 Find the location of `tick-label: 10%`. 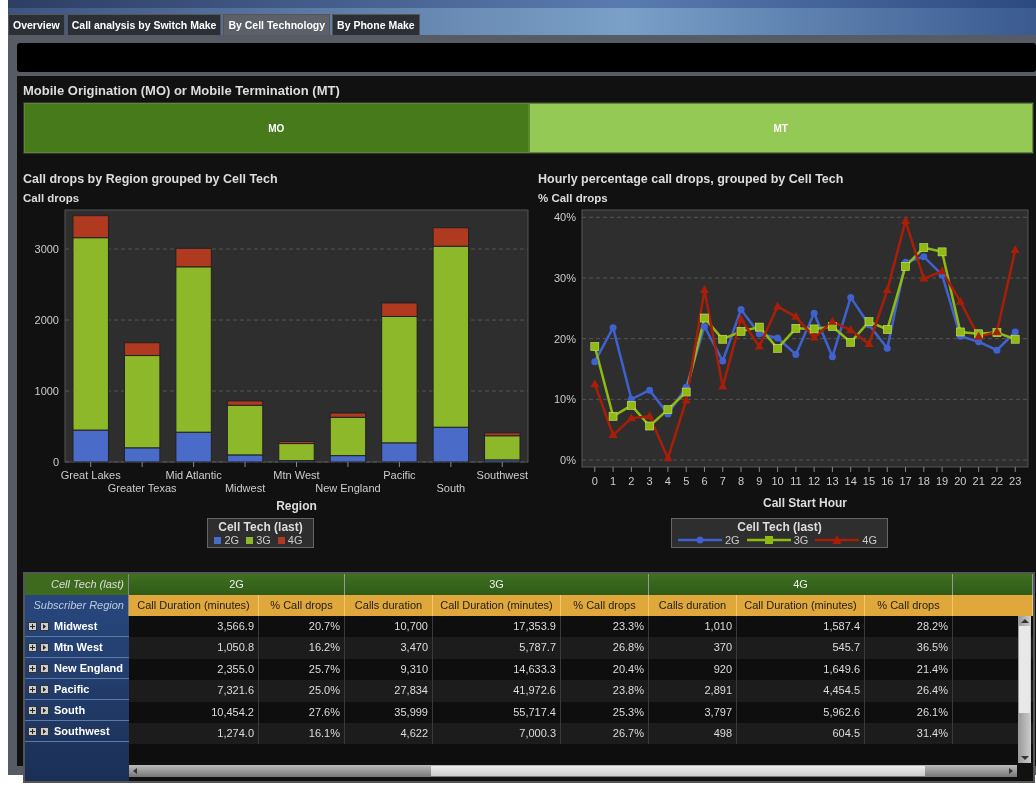

tick-label: 10% is located at coordinates (564, 399).